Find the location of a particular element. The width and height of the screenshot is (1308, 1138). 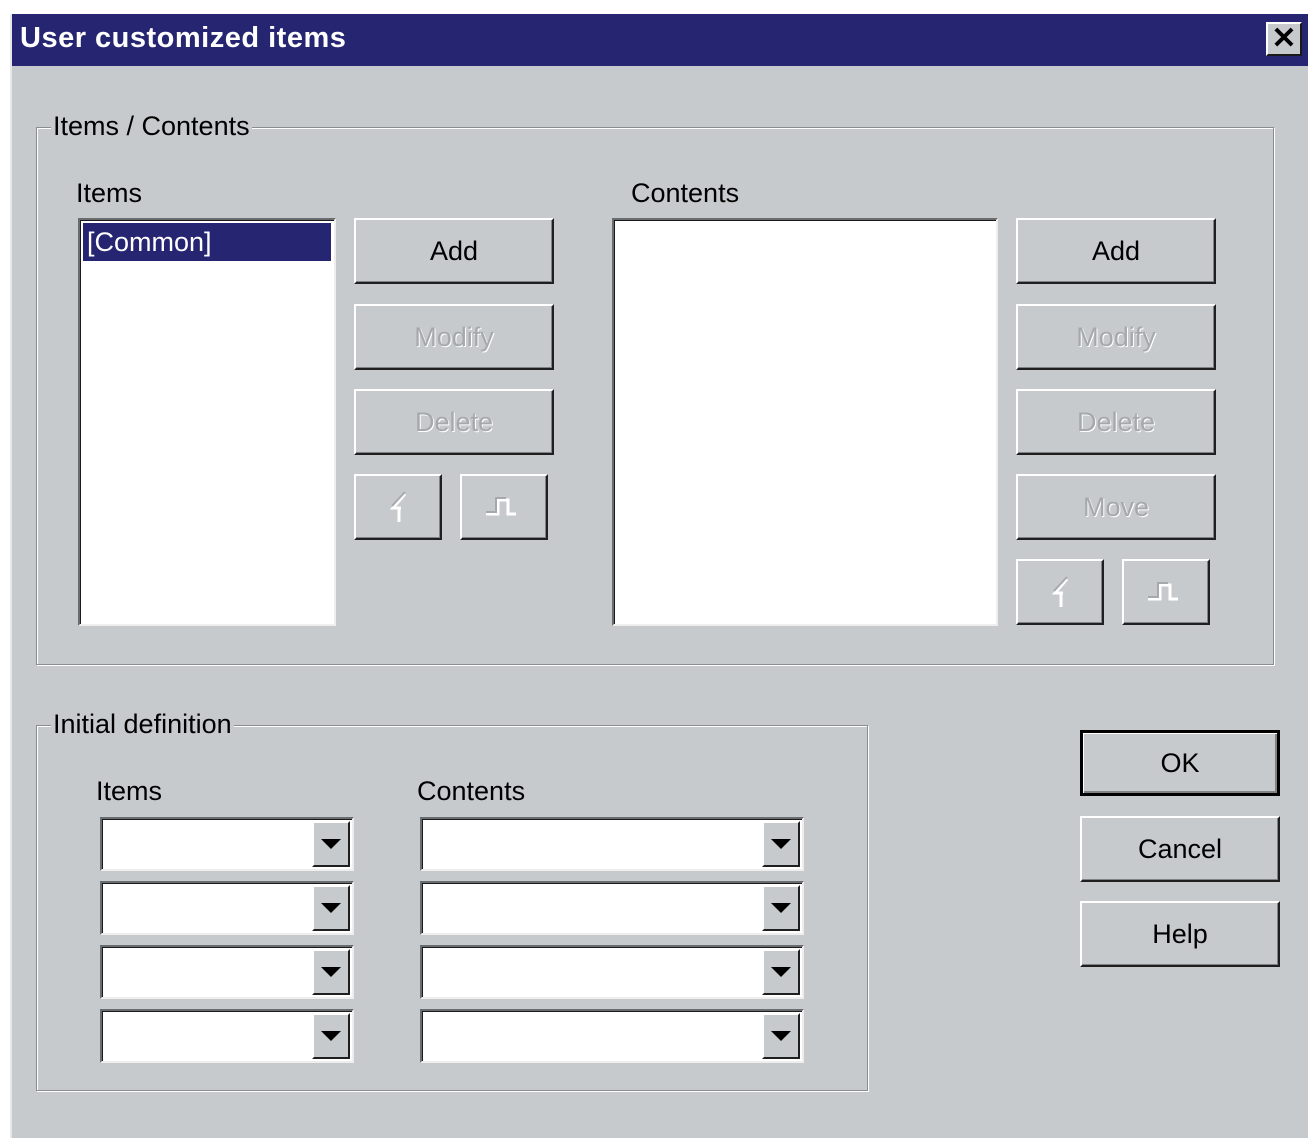

items-add-button: Add is located at coordinates (454, 251).